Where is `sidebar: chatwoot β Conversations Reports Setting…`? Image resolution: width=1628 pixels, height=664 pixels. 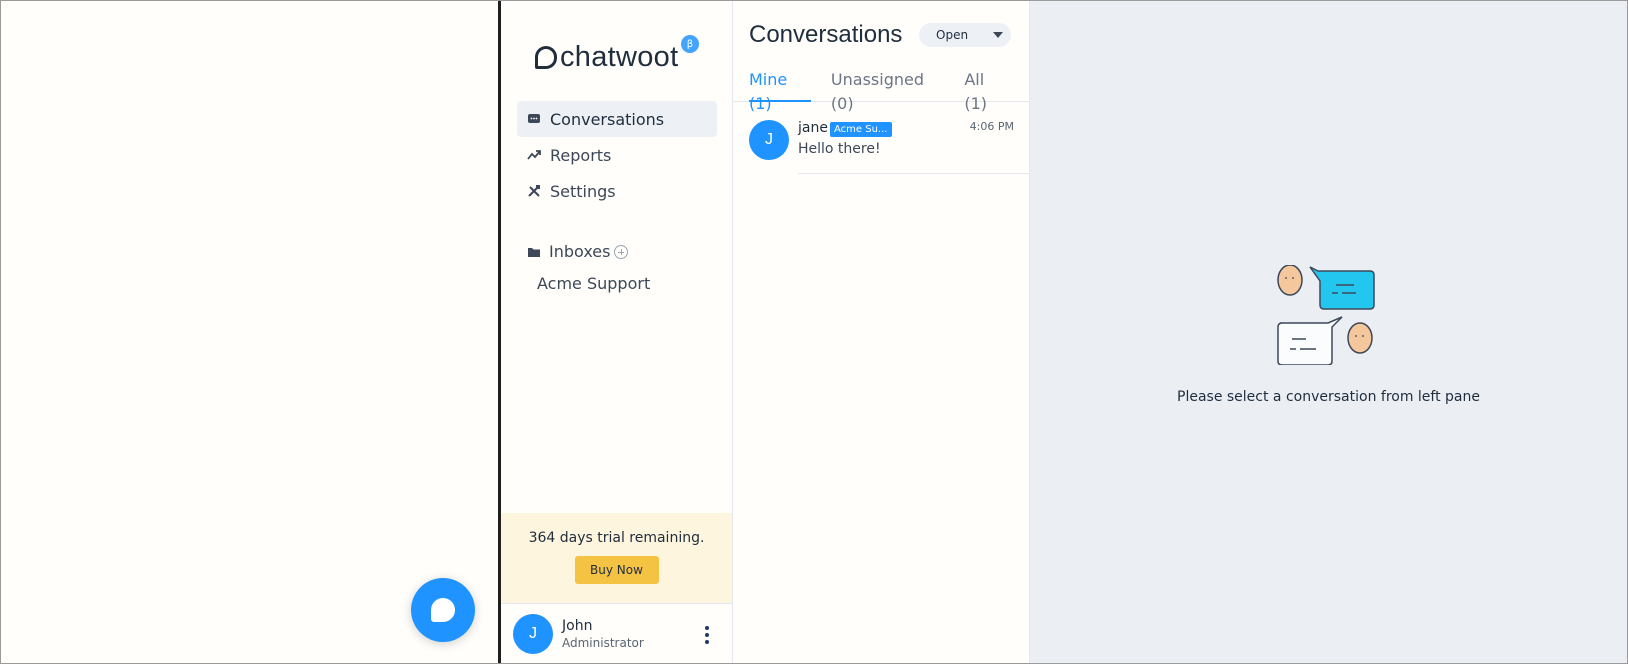
sidebar: chatwoot β Conversations Reports Setting… is located at coordinates (617, 332).